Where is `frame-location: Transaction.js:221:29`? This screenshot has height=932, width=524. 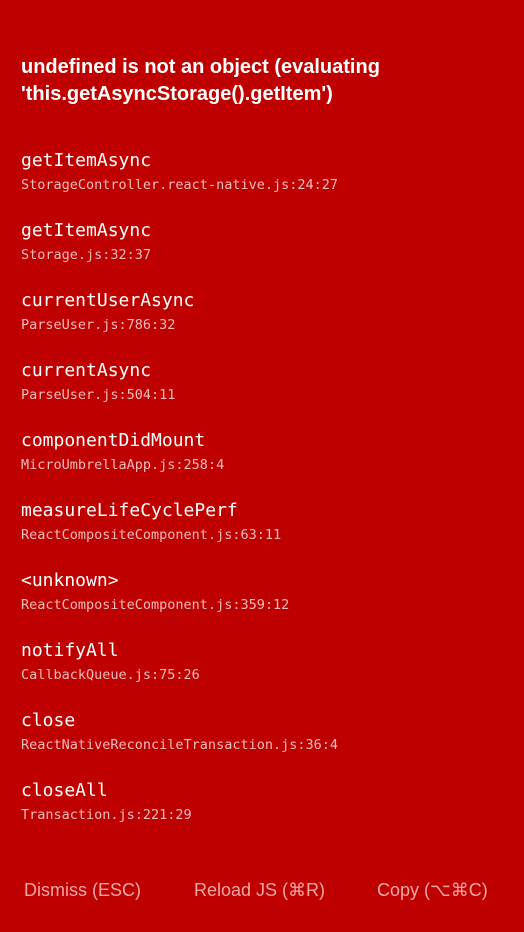
frame-location: Transaction.js:221:29 is located at coordinates (106, 815).